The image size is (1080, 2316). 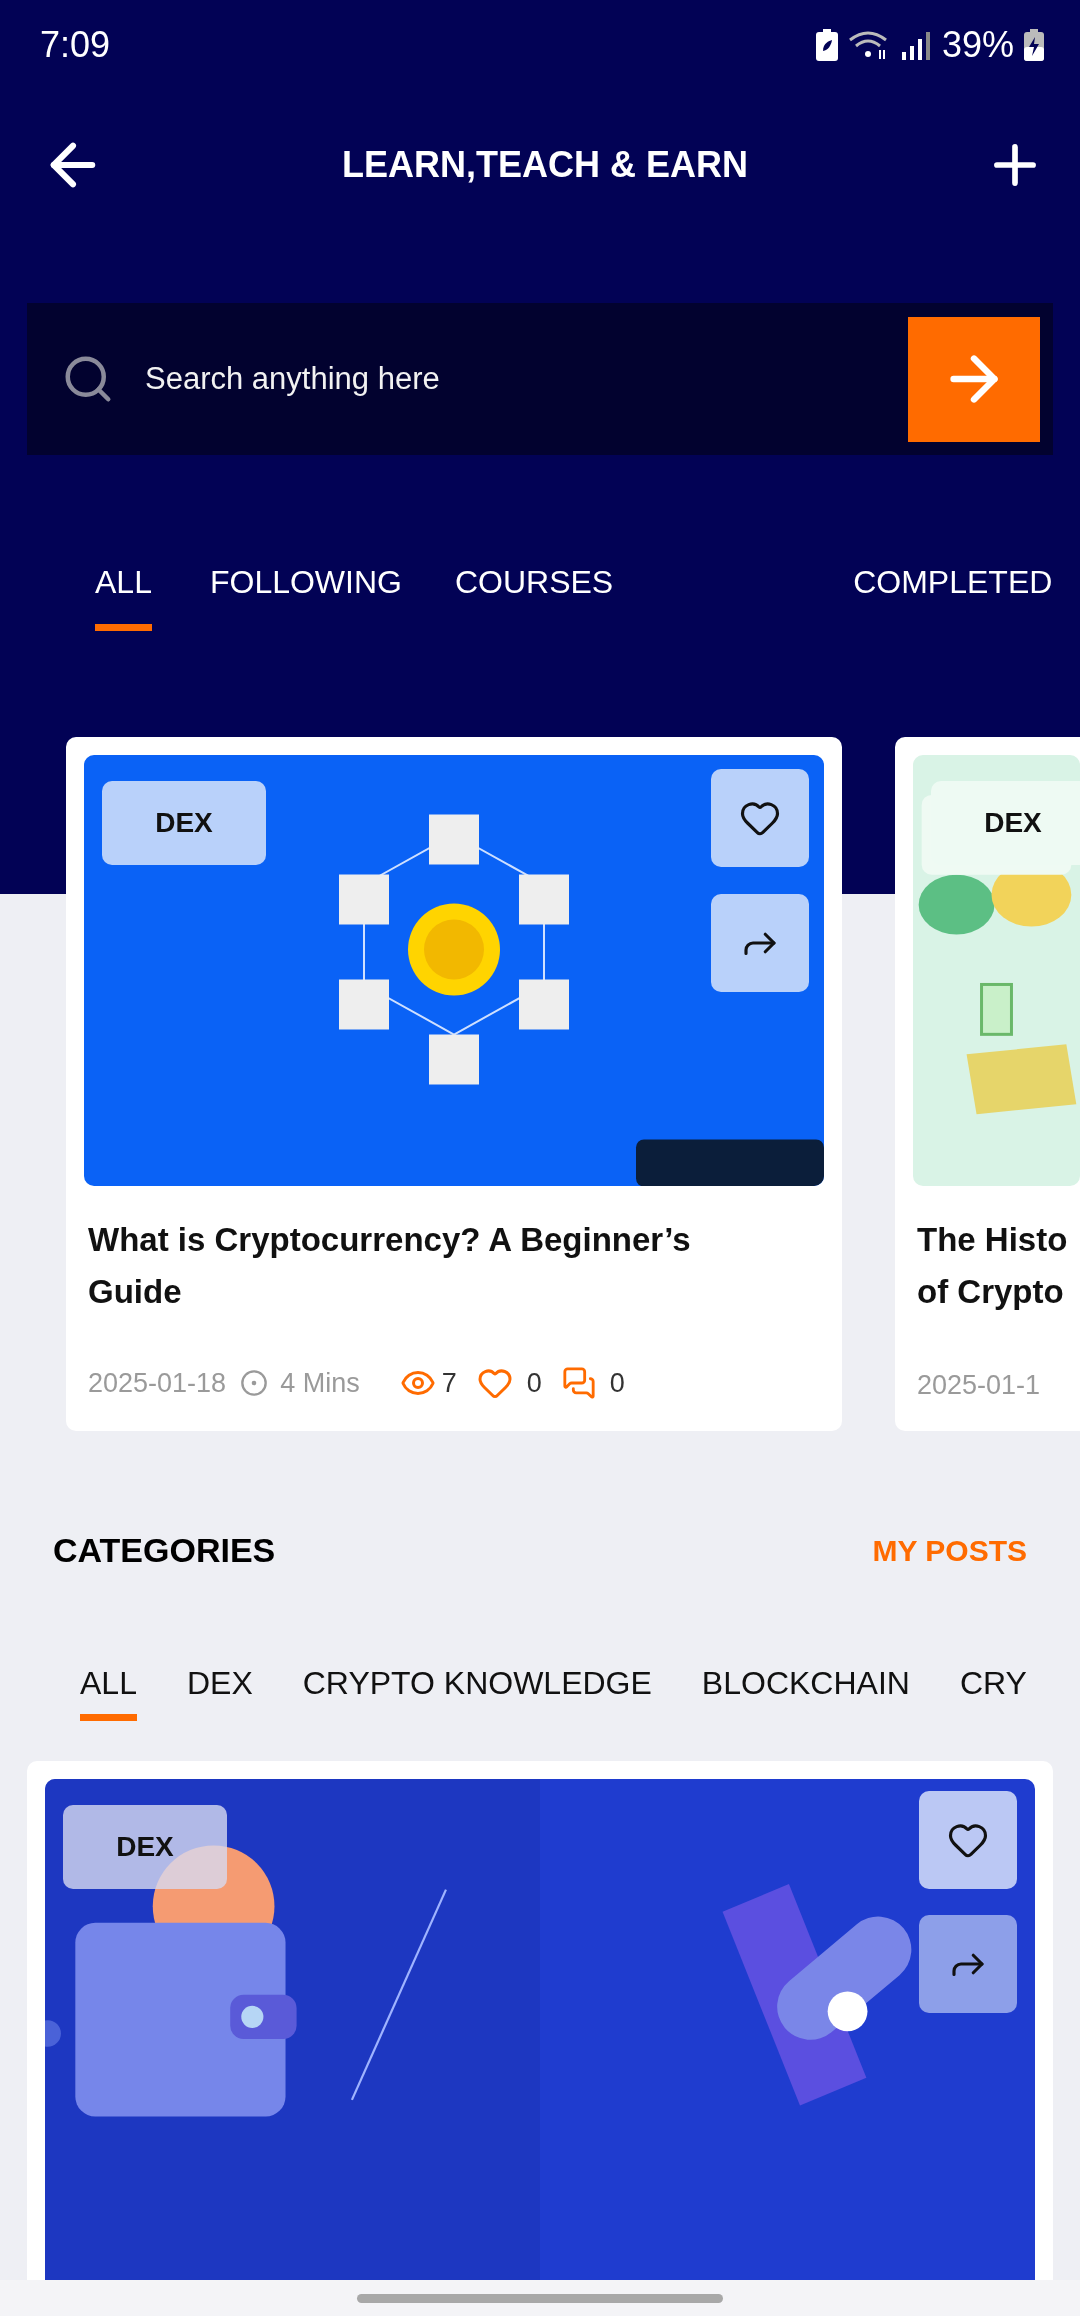 I want to click on article-title: What is Cryptocurrency? A Beginner’s Guide, so click(x=390, y=1266).